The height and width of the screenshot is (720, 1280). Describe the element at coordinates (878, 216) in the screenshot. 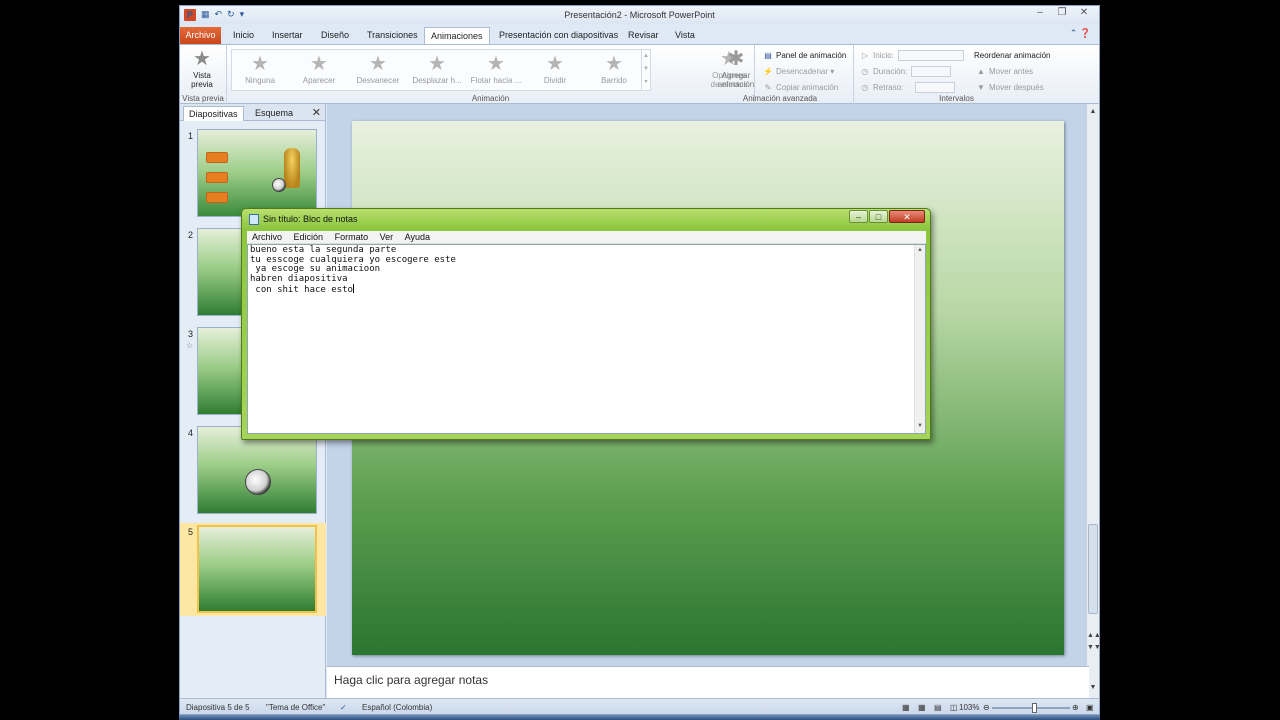

I see `notepad-maximize-button: □` at that location.